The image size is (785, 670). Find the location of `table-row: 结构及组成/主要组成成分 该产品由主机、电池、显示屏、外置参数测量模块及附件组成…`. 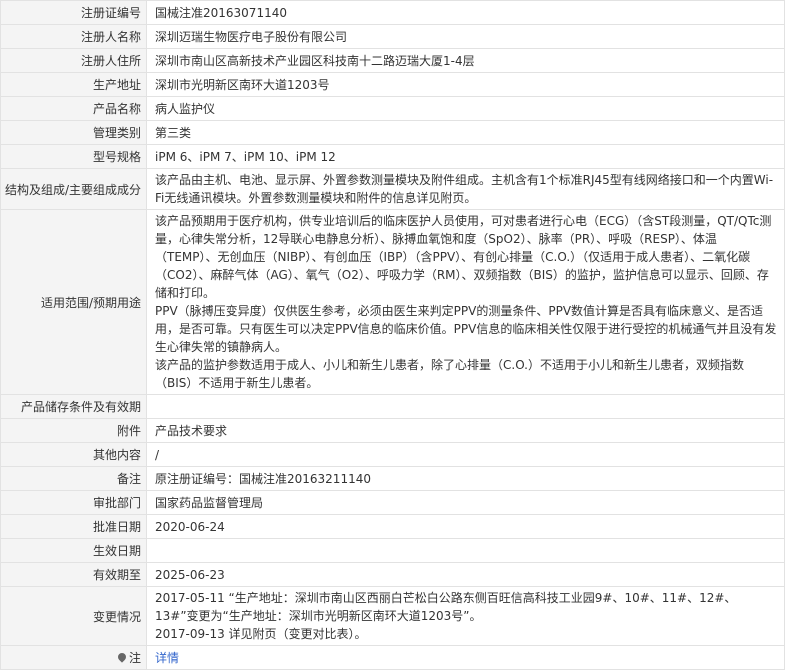

table-row: 结构及组成/主要组成成分 该产品由主机、电池、显示屏、外置参数测量模块及附件组成… is located at coordinates (392, 189).